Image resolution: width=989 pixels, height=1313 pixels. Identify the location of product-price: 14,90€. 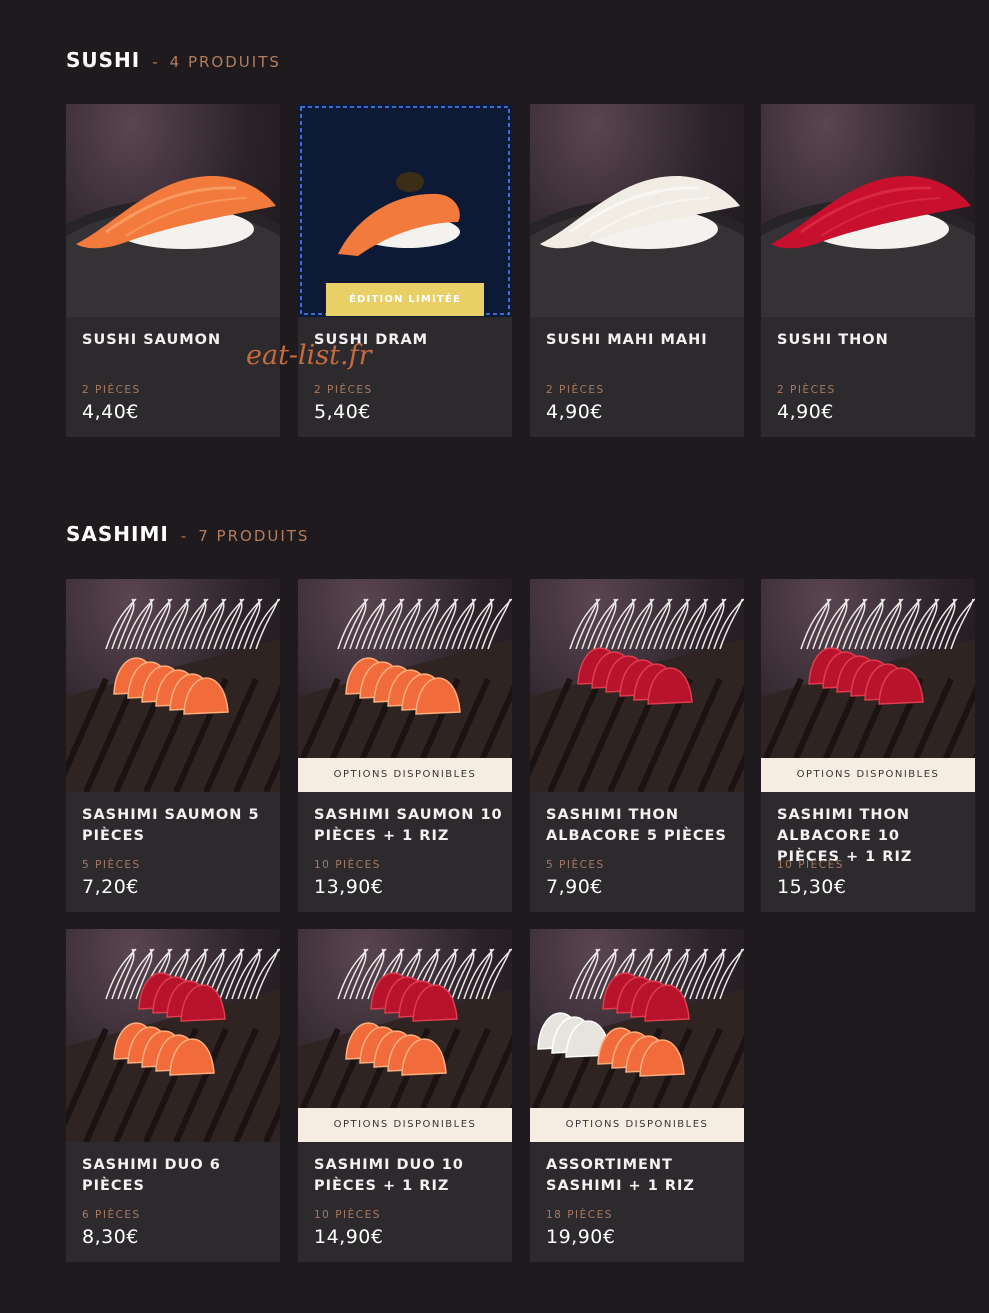
(349, 1237).